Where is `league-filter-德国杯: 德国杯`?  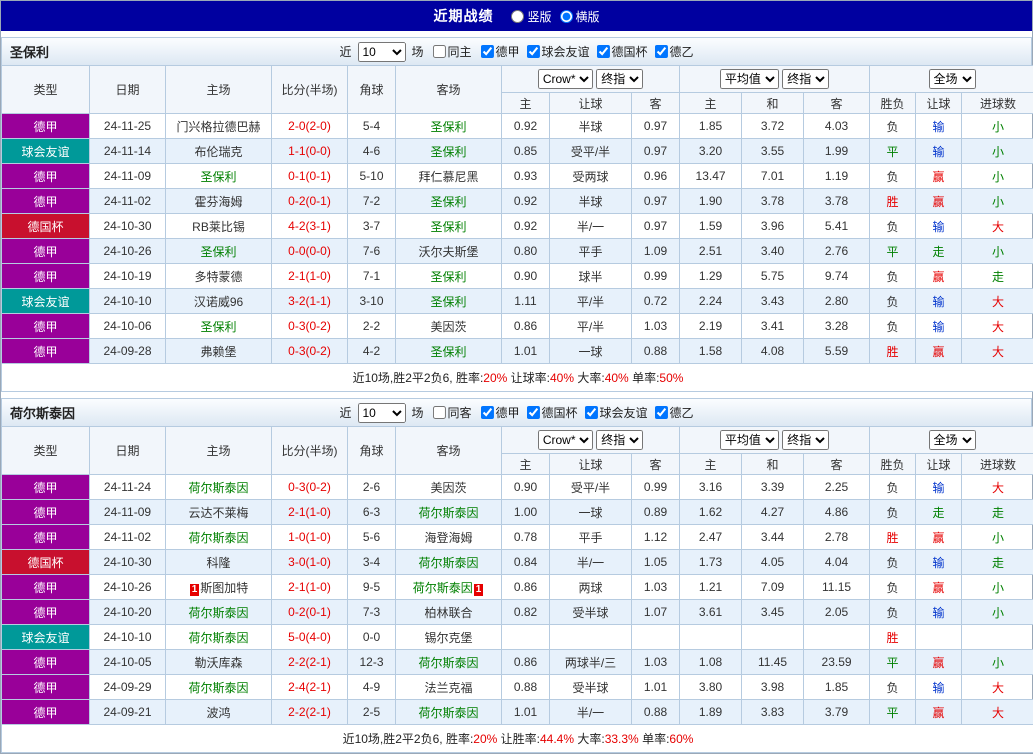 league-filter-德国杯: 德国杯 is located at coordinates (622, 51).